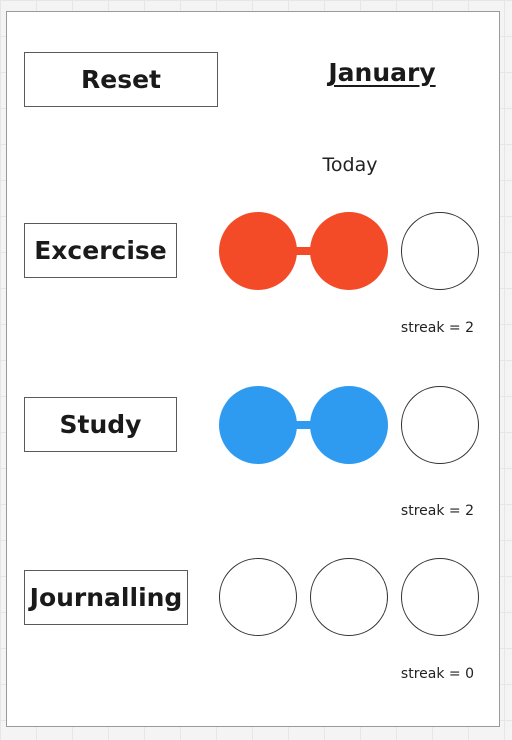 The image size is (512, 740). Describe the element at coordinates (106, 597) in the screenshot. I see `habit-label-journalling: Journalling` at that location.